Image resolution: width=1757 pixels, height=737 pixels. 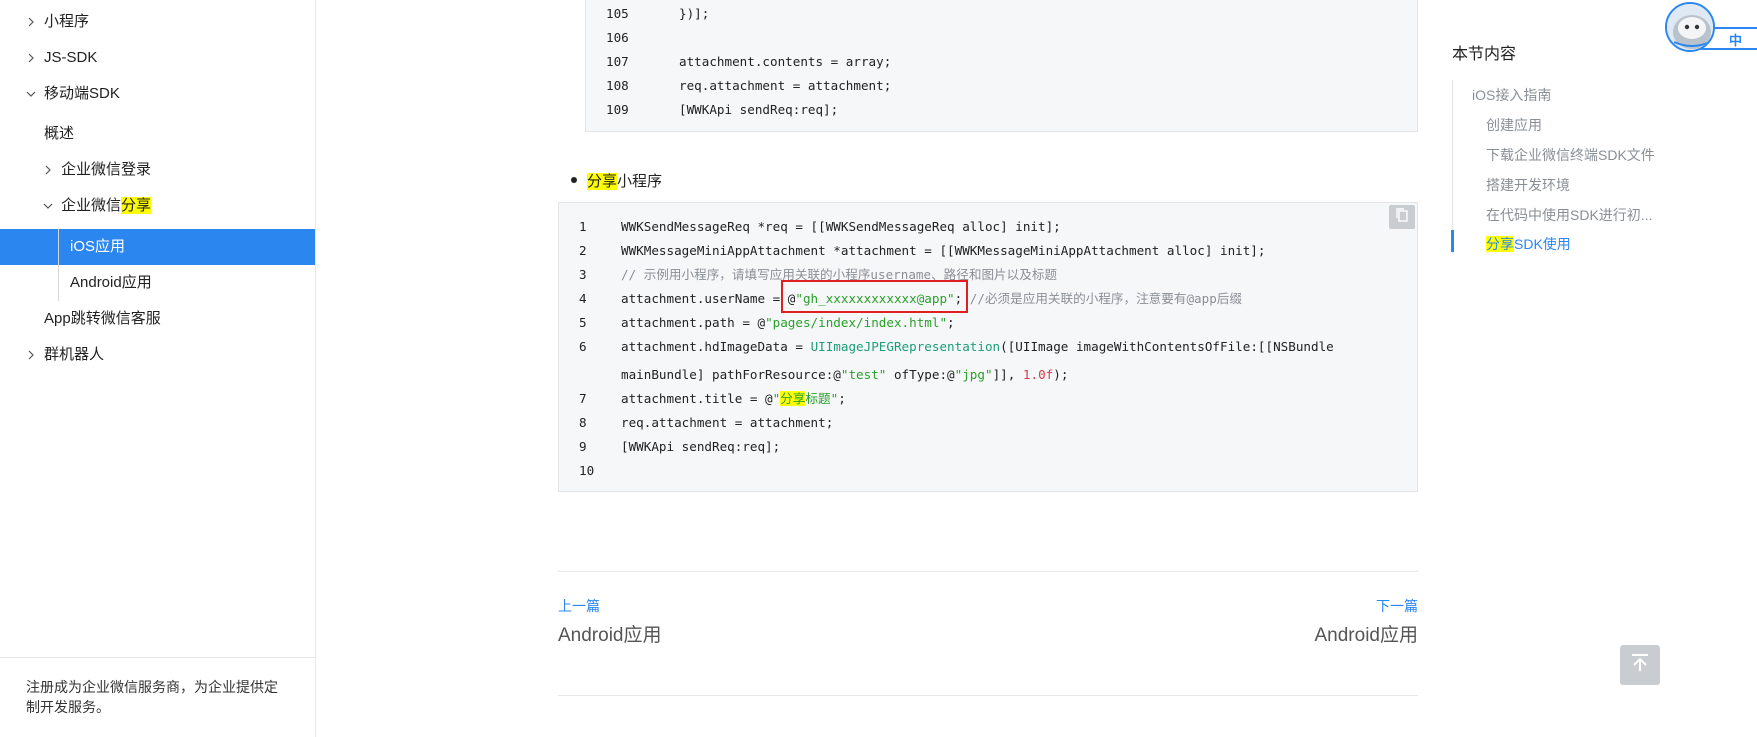 I want to click on line-number: 109, so click(x=617, y=109).